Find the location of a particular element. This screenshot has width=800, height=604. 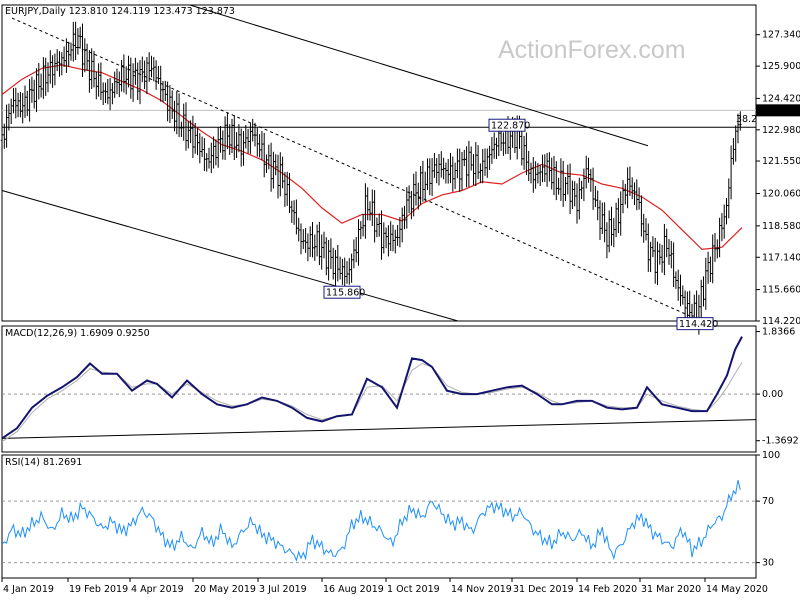

price-axis-label: 118.580 is located at coordinates (781, 226).